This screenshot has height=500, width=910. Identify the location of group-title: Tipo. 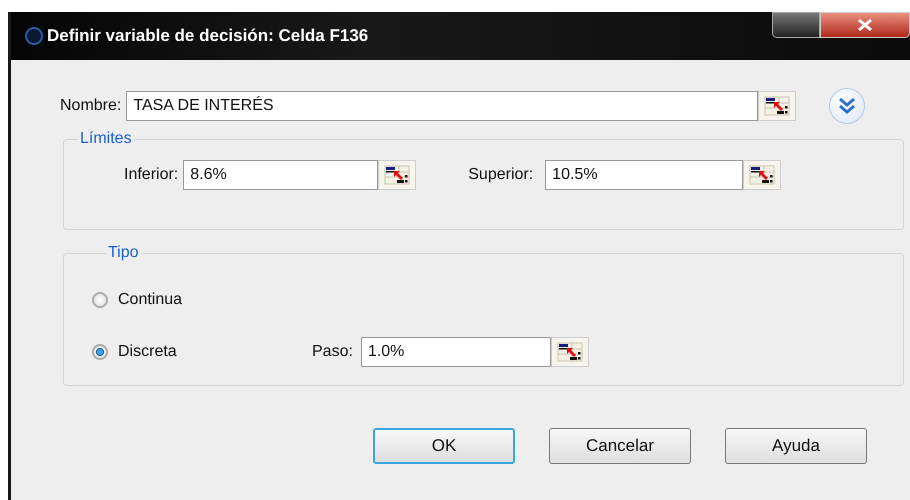
(123, 253).